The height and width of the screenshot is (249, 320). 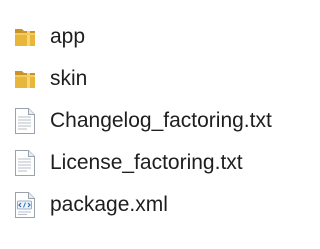 I want to click on file-name: package.xml, so click(x=109, y=204).